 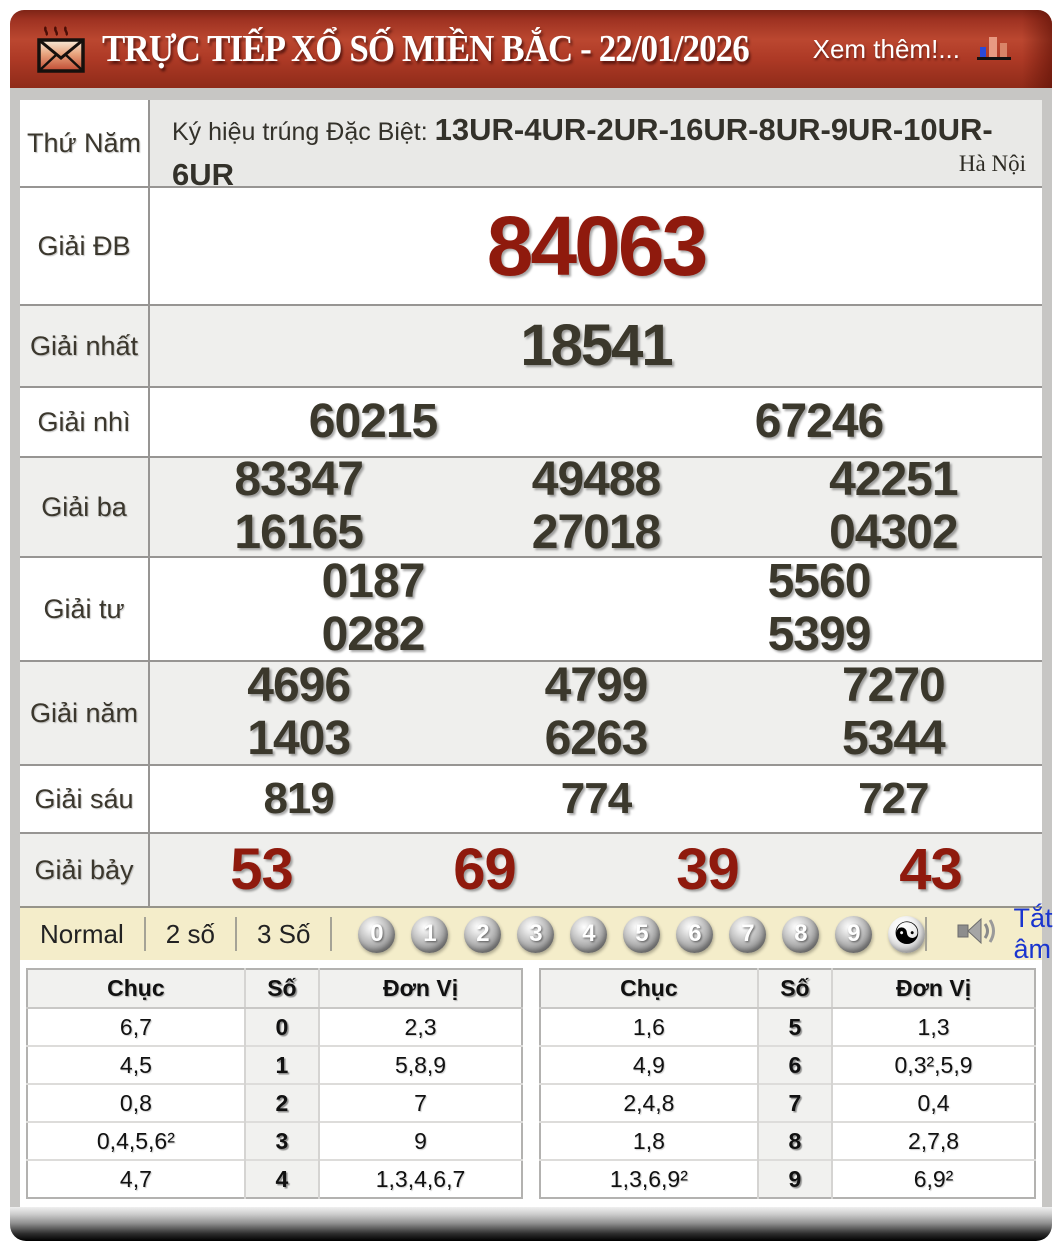 I want to click on prize-row-1: Giải nhất 18541, so click(x=531, y=345).